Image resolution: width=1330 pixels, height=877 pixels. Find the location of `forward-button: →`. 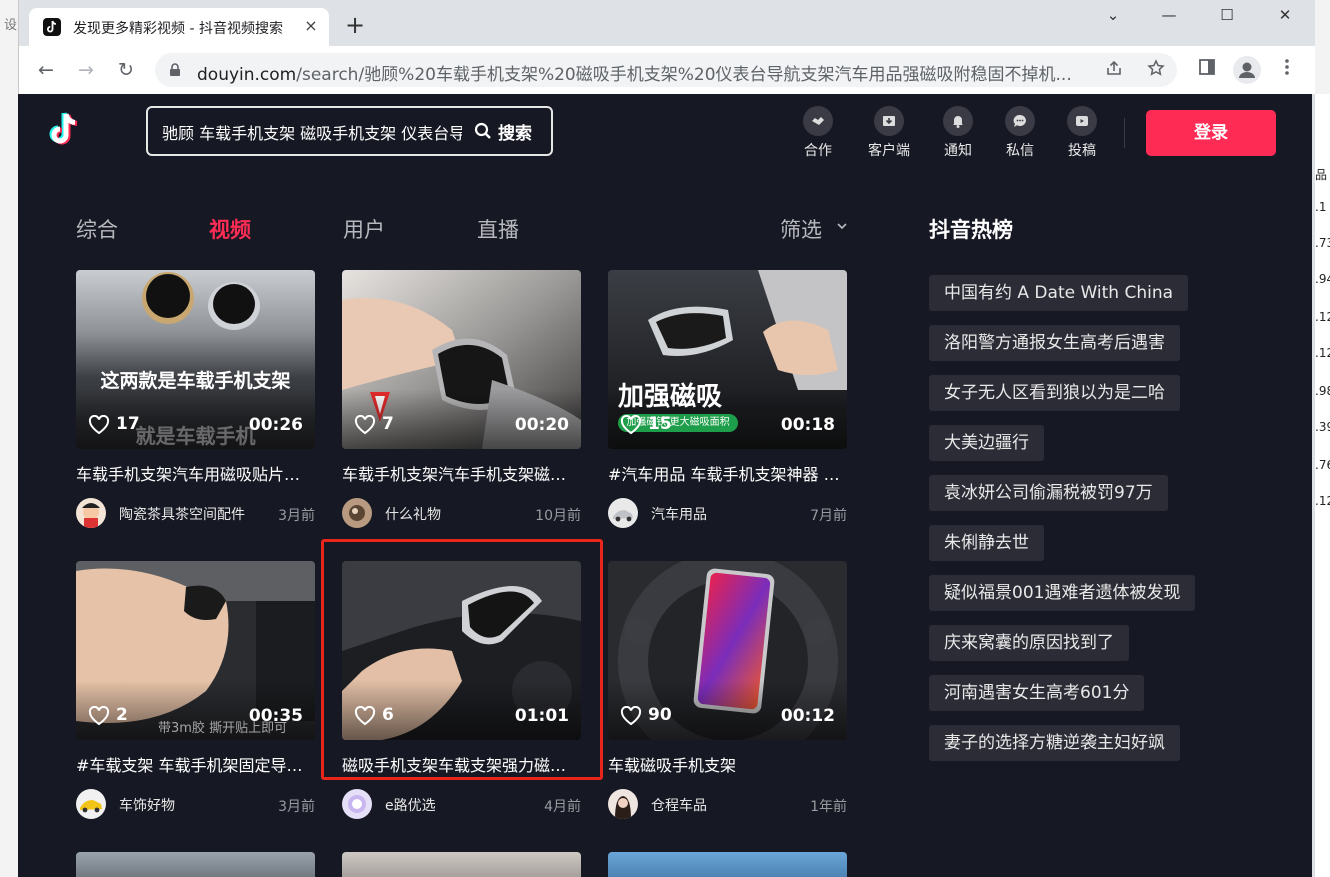

forward-button: → is located at coordinates (86, 70).